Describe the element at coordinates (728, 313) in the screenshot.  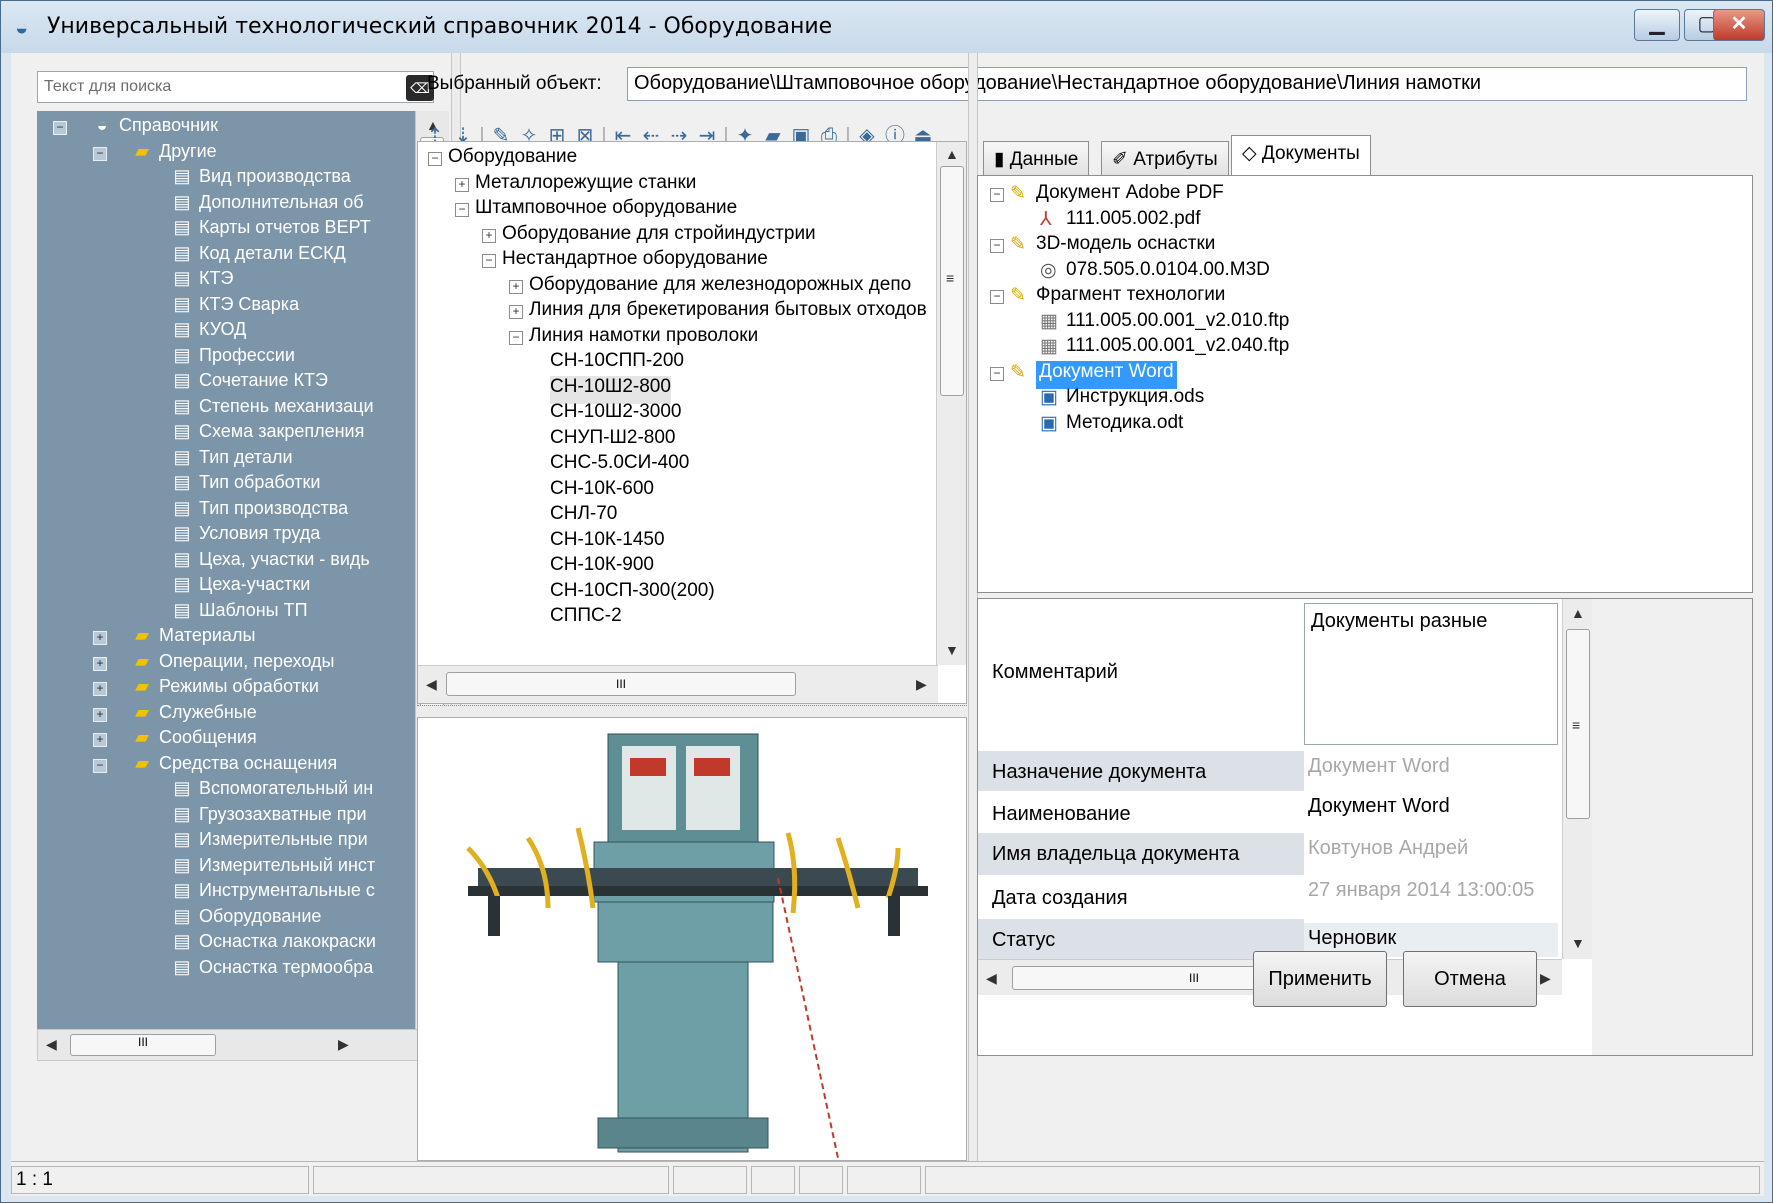
I see `tree-node: Линия для брекетирования бытовых отходов` at that location.